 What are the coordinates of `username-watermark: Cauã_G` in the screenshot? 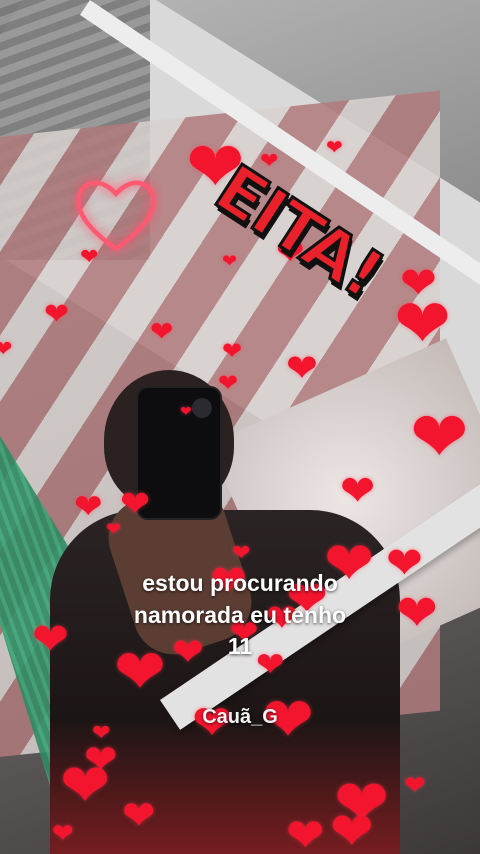 It's located at (240, 717).